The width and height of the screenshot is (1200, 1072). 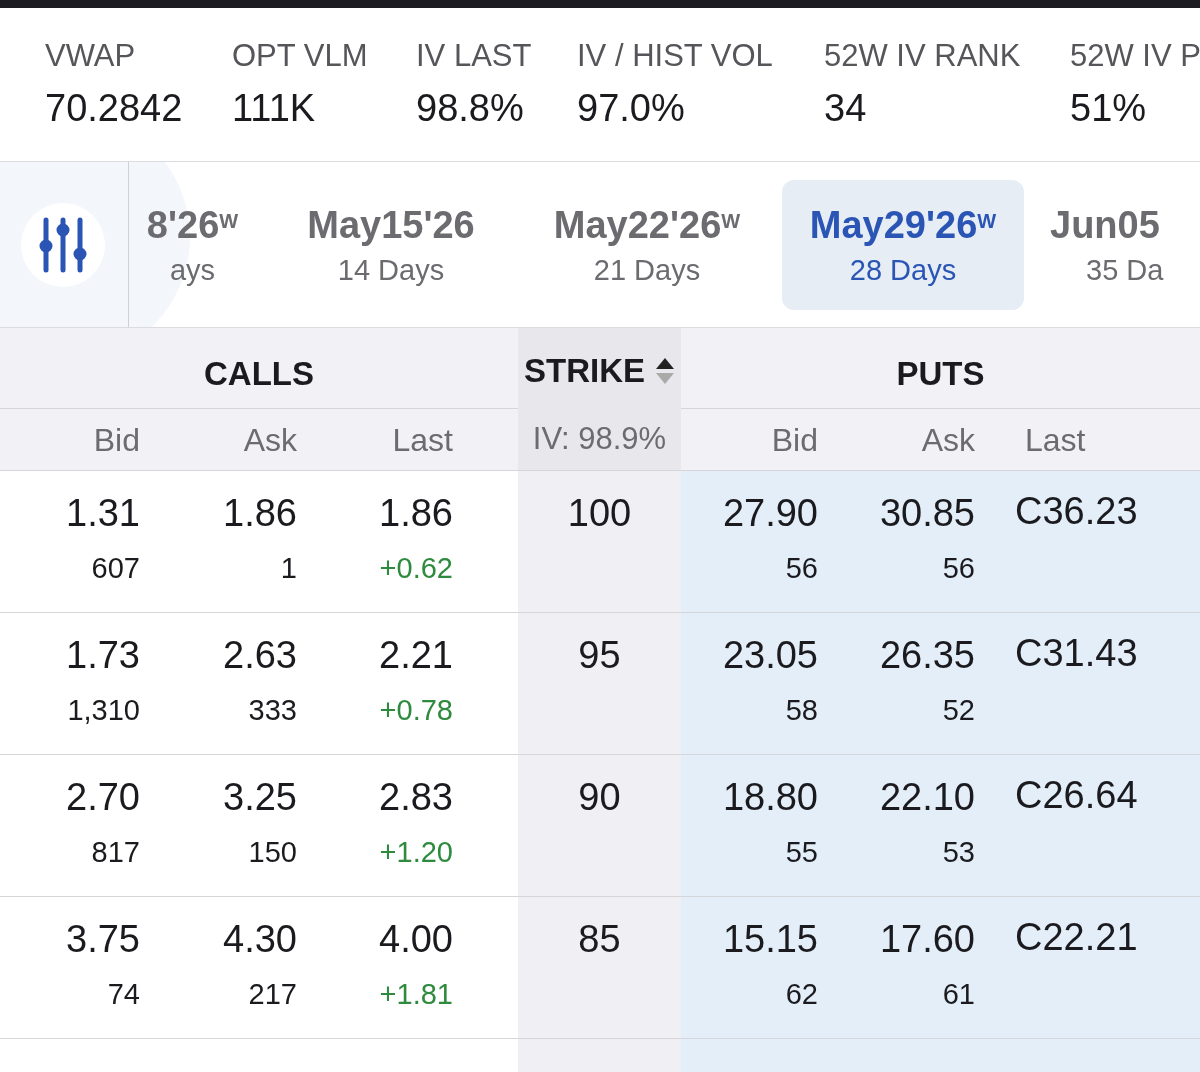 What do you see at coordinates (958, 994) in the screenshot?
I see `size-cell: 61` at bounding box center [958, 994].